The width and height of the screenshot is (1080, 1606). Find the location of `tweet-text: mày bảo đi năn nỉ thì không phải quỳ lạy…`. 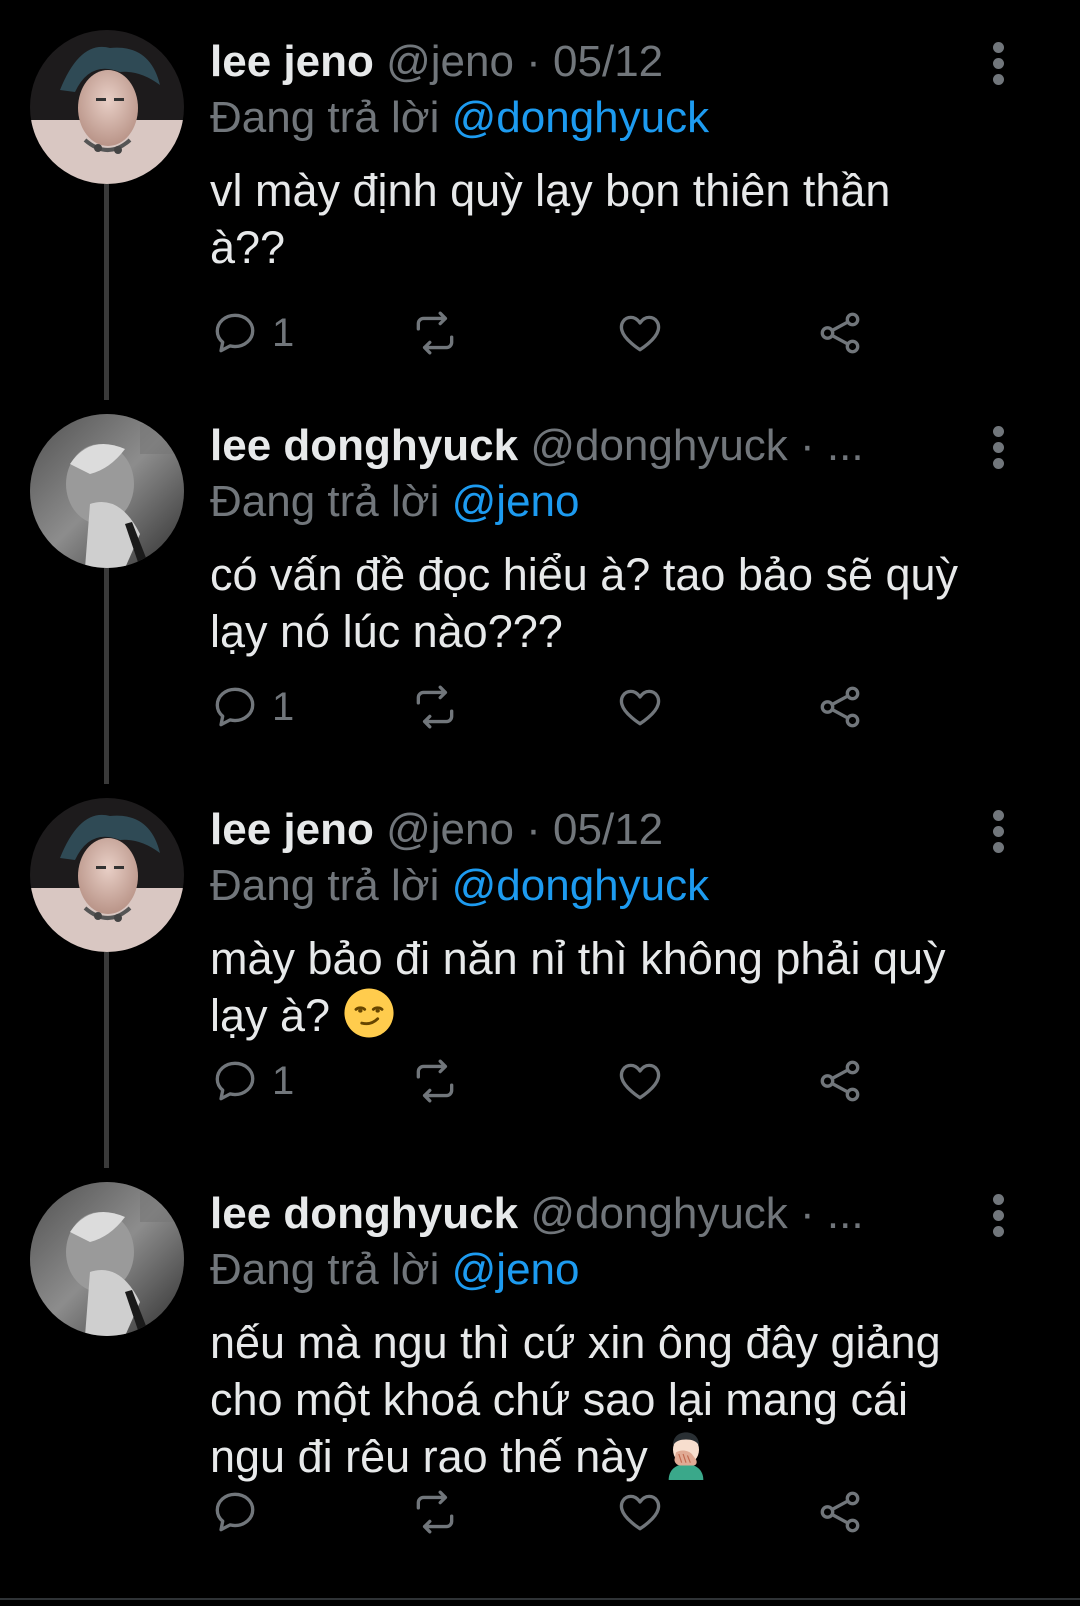

tweet-text: mày bảo đi năn nỉ thì không phải quỳ lạy… is located at coordinates (605, 991).